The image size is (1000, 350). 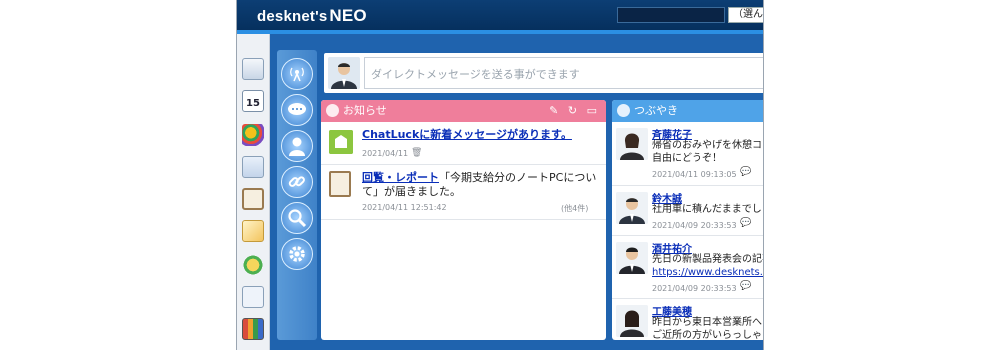 What do you see at coordinates (708, 259) in the screenshot?
I see `tweet-text: 先日の新製品発表会の記事` at bounding box center [708, 259].